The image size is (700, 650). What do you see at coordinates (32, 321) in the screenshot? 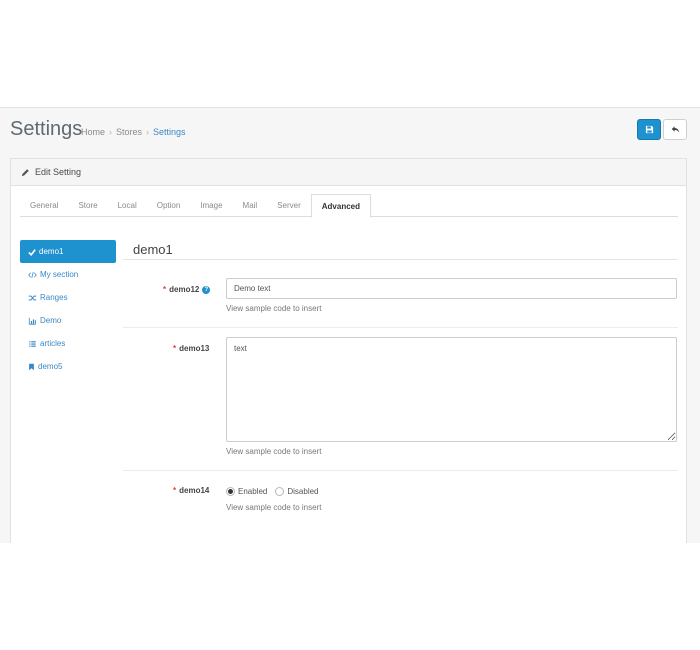
I see `bar-chart-icon` at bounding box center [32, 321].